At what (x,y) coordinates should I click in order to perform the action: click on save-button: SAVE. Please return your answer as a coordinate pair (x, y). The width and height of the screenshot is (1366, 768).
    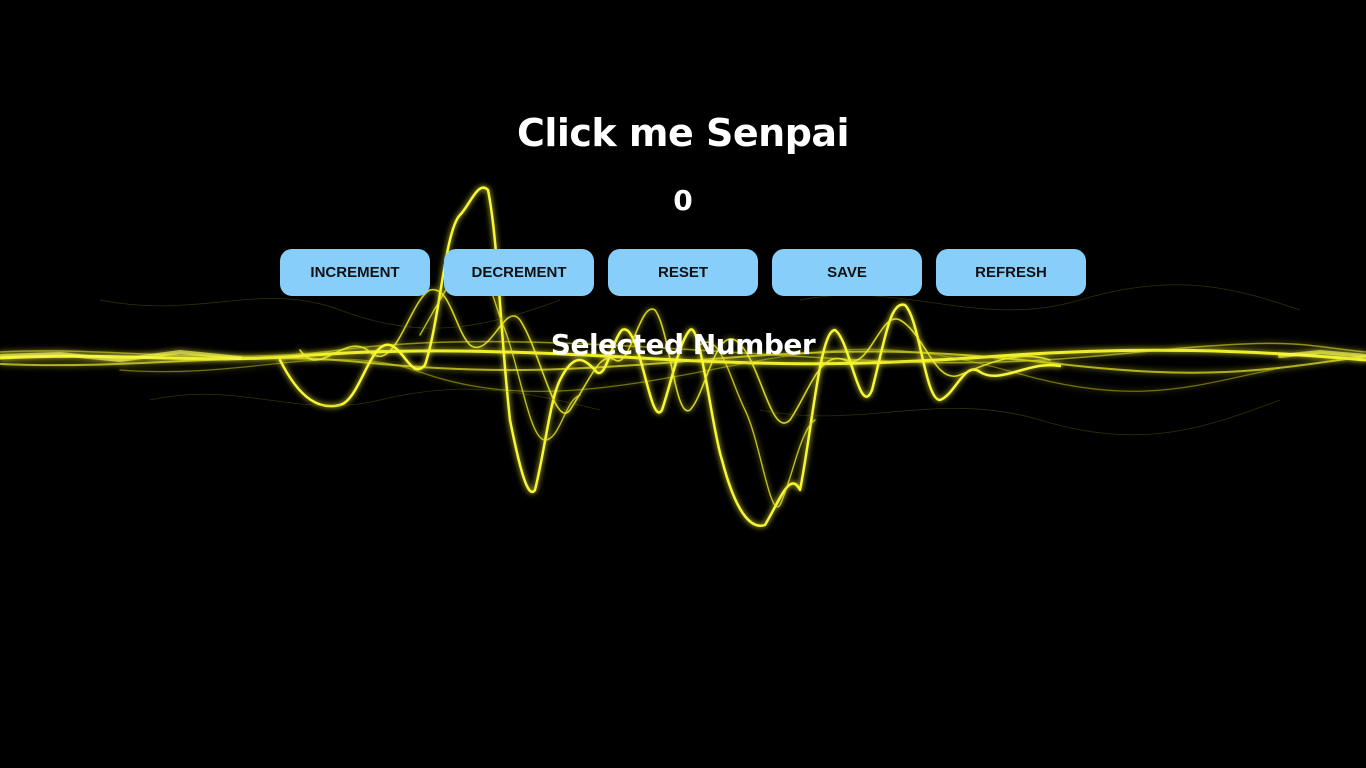
    Looking at the image, I should click on (847, 272).